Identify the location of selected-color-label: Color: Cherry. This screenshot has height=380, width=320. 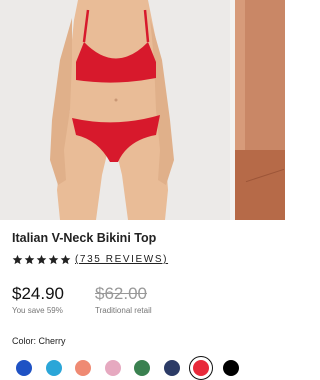
(39, 341).